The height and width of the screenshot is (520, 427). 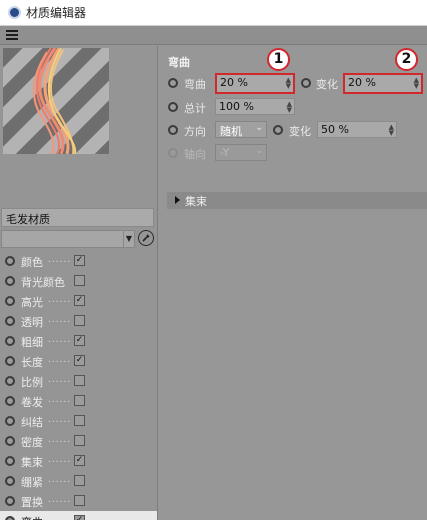 I want to click on channel-item: 高光 ...... ✓, so click(x=78, y=301).